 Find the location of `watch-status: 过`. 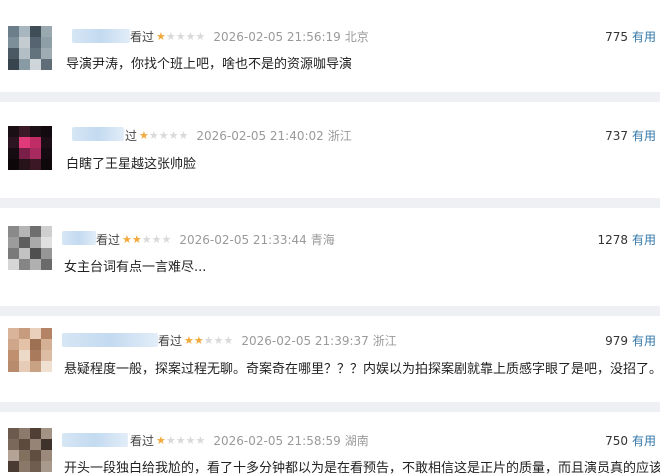

watch-status: 过 is located at coordinates (131, 136).